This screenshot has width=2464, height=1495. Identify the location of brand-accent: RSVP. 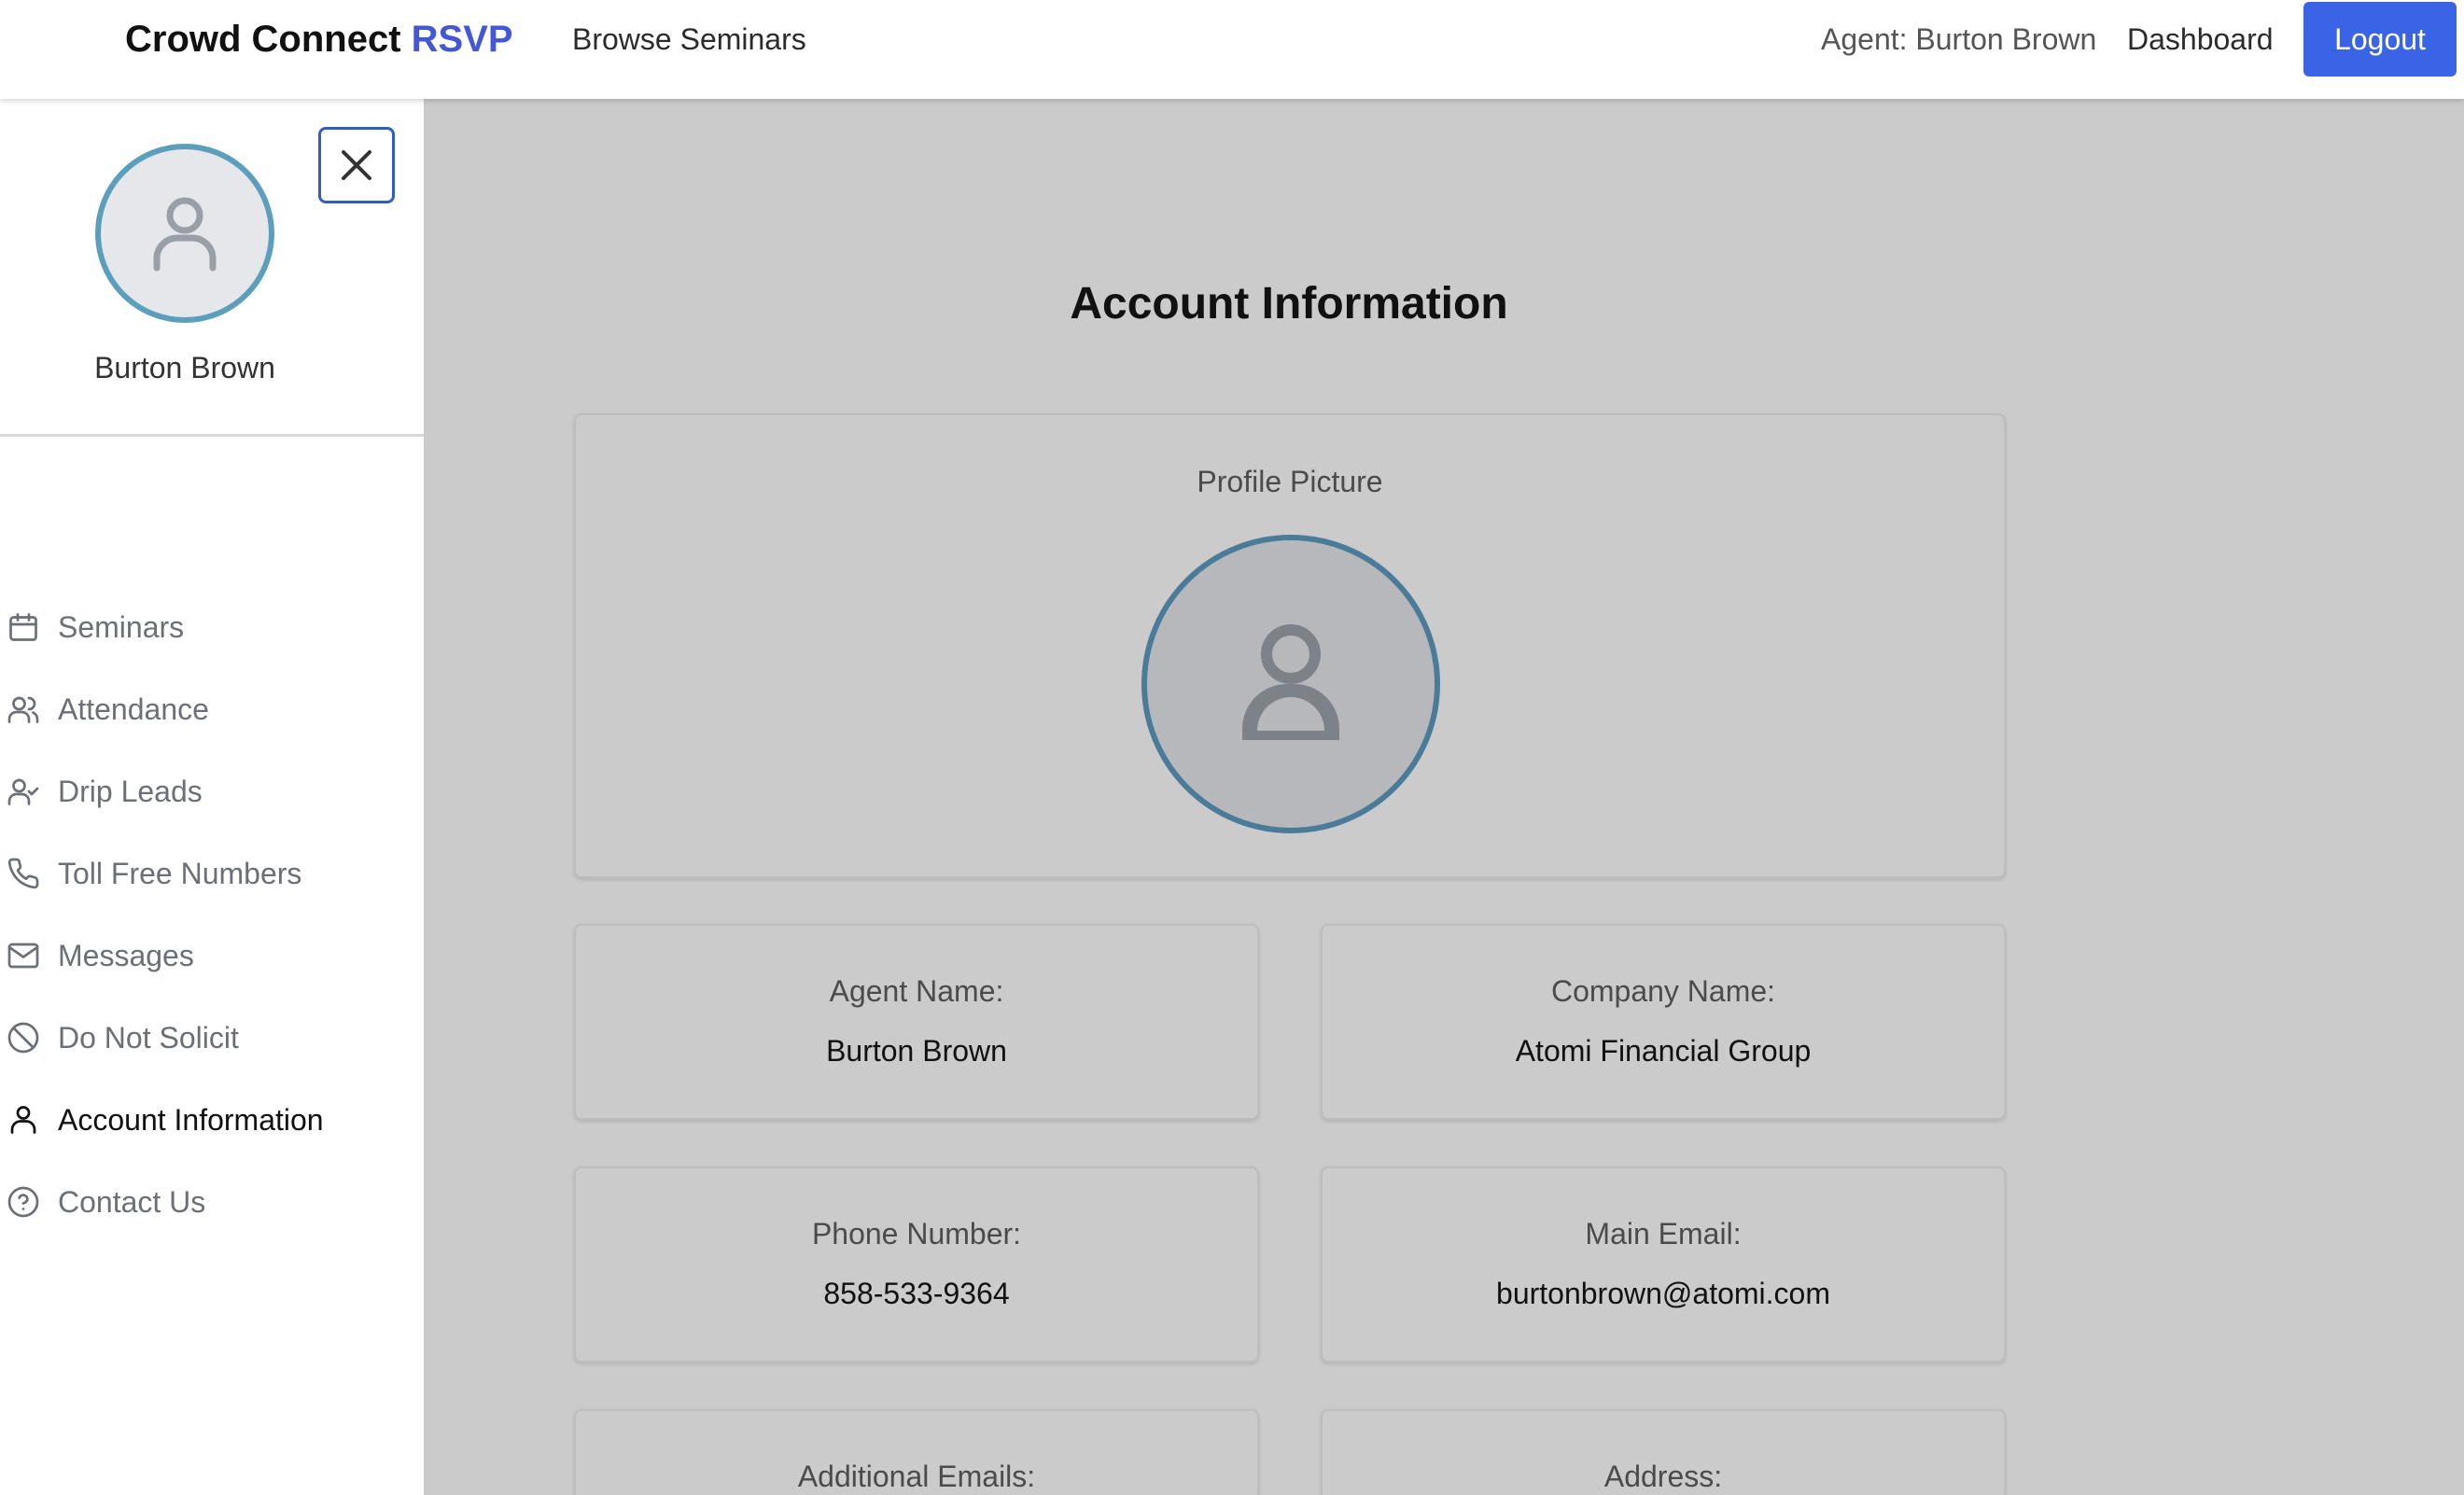
(462, 39).